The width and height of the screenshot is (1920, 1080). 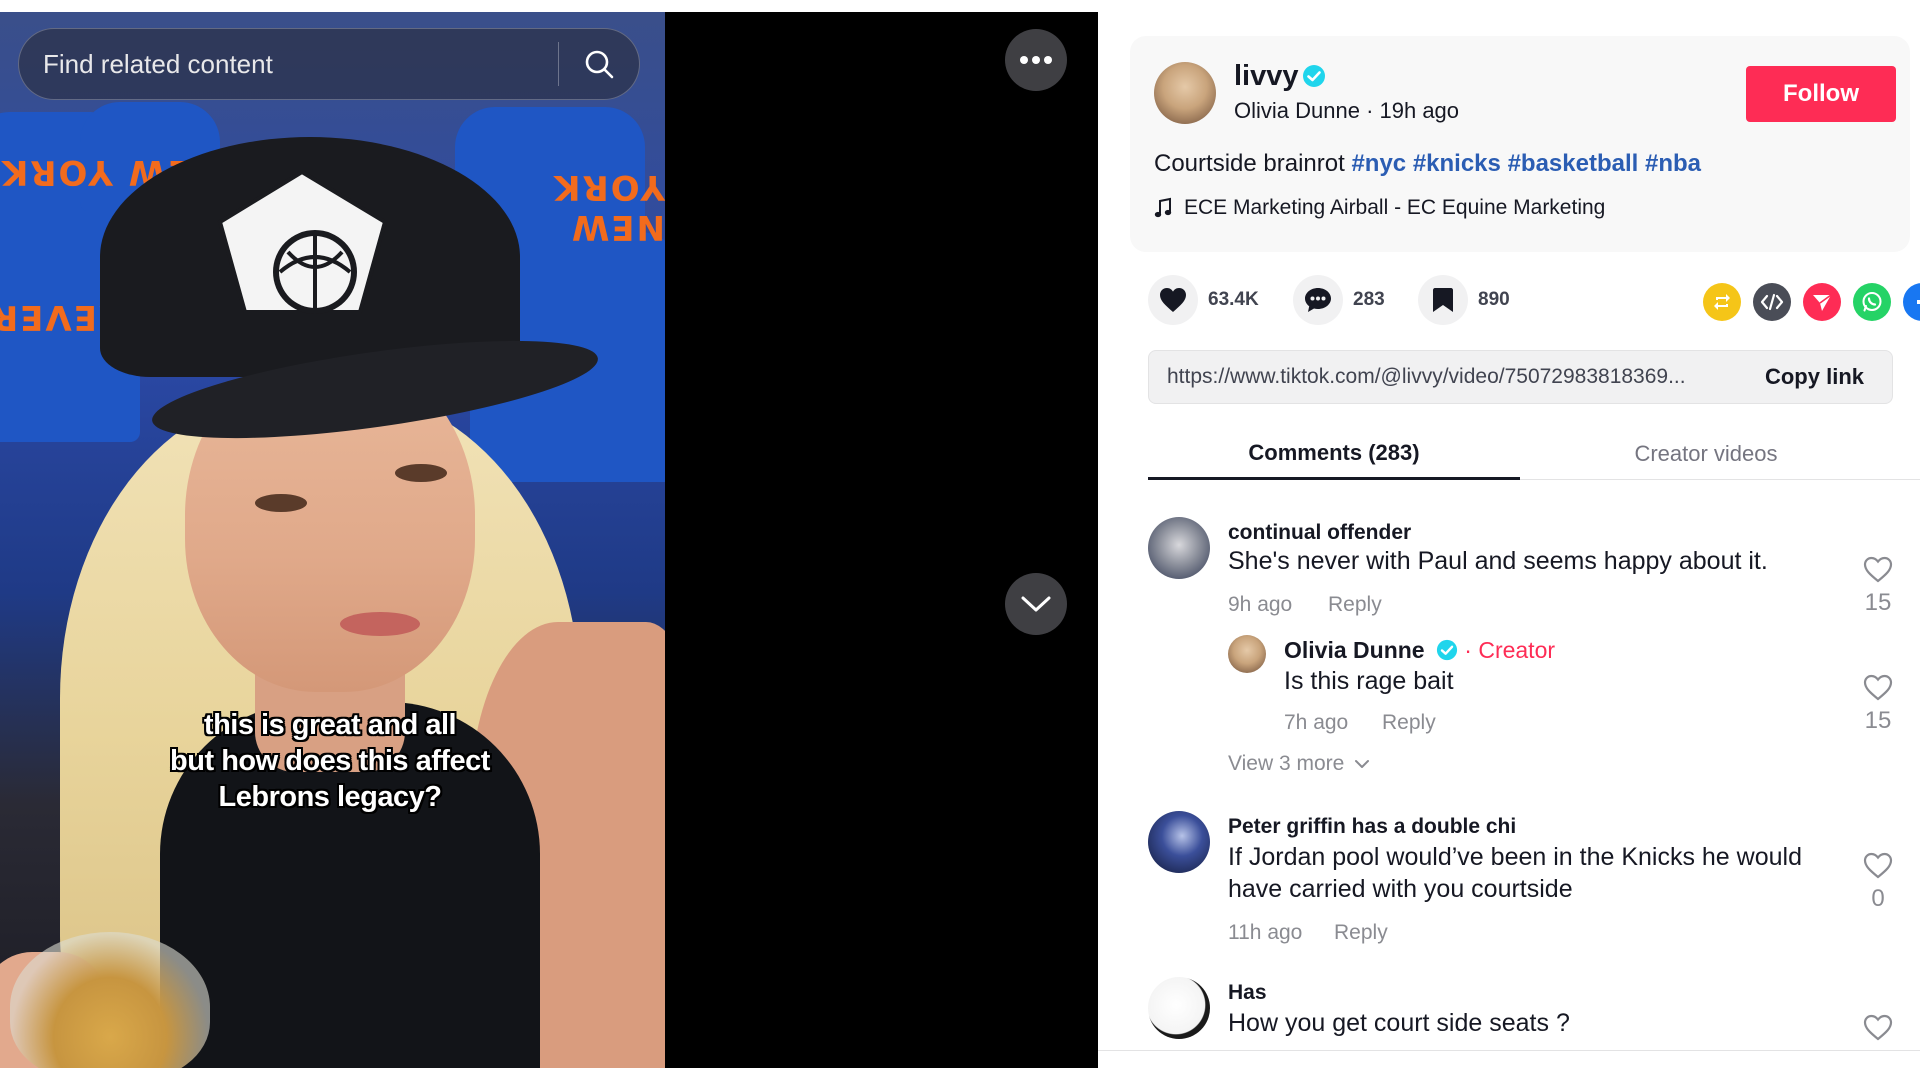 What do you see at coordinates (1918, 302) in the screenshot?
I see `facebook-logo-icon` at bounding box center [1918, 302].